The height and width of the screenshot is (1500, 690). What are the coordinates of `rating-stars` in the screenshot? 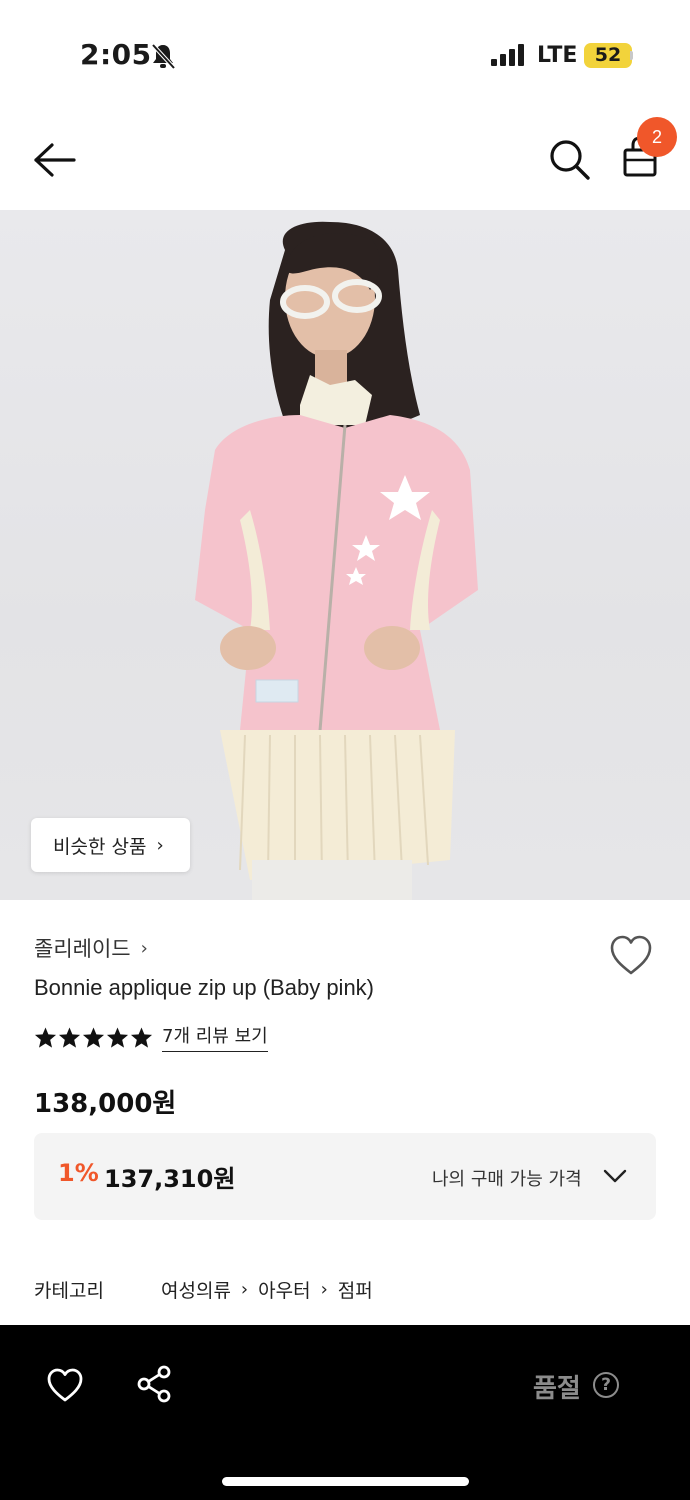 It's located at (93, 1037).